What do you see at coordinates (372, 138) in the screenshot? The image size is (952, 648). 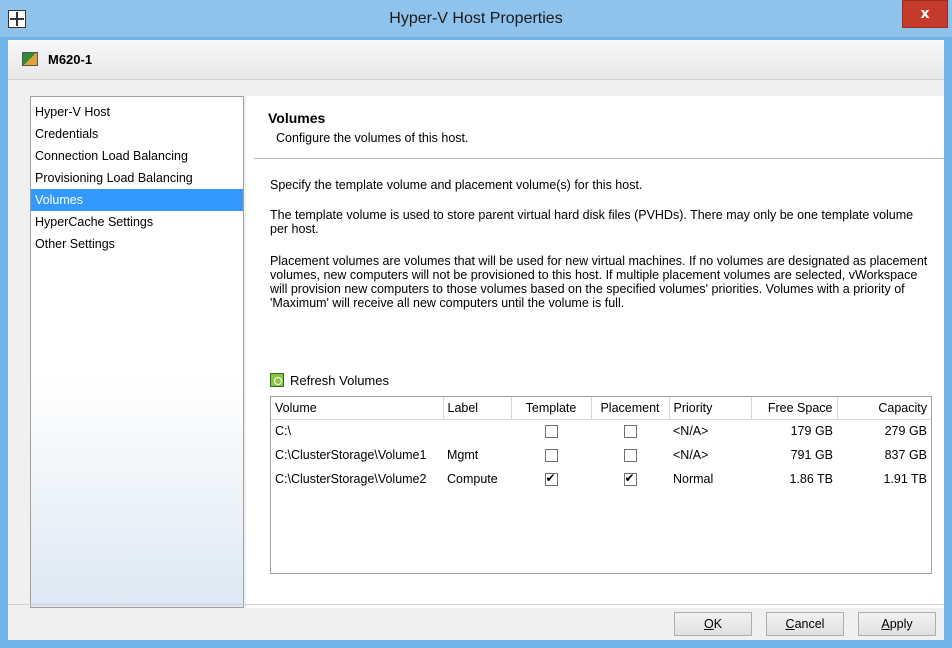 I see `section-subtitle: Configure the volumes of this host.` at bounding box center [372, 138].